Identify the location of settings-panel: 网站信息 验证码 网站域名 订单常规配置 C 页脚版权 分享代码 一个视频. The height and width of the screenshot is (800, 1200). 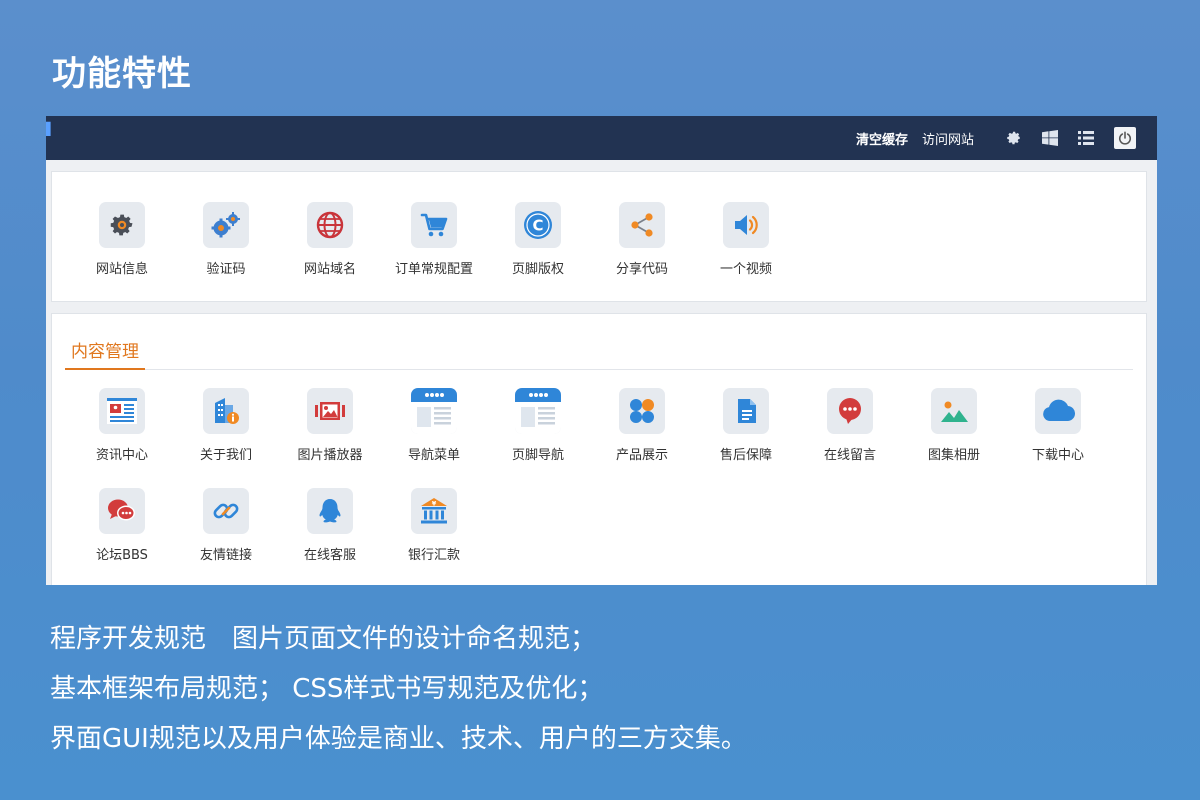
(599, 236).